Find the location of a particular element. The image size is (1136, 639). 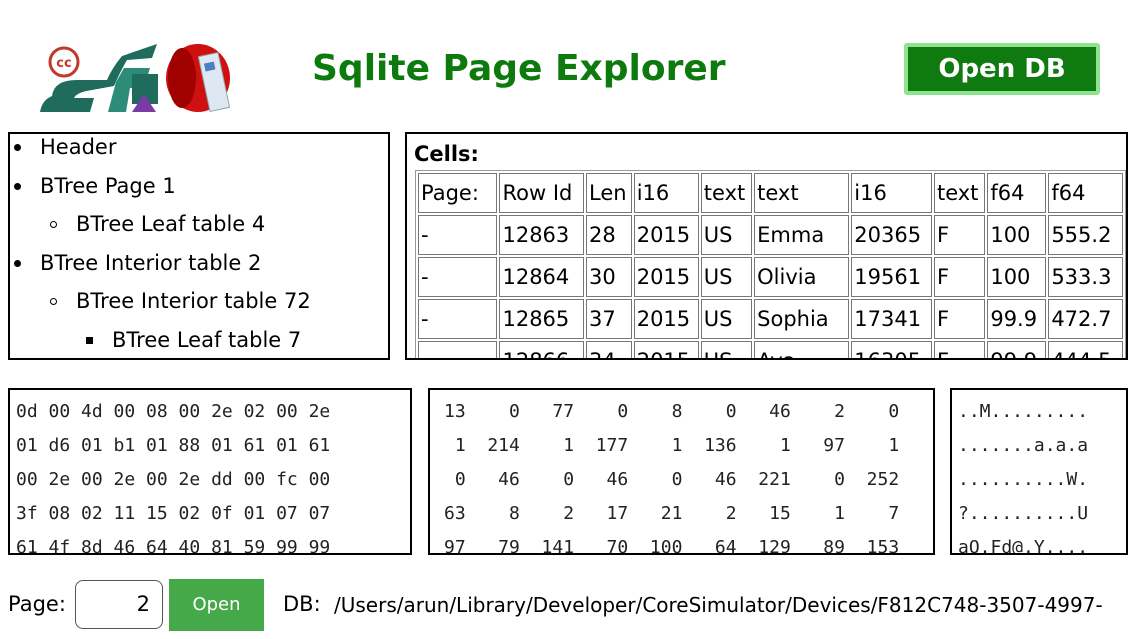

page-title: Sqlite Page Explorer is located at coordinates (519, 68).